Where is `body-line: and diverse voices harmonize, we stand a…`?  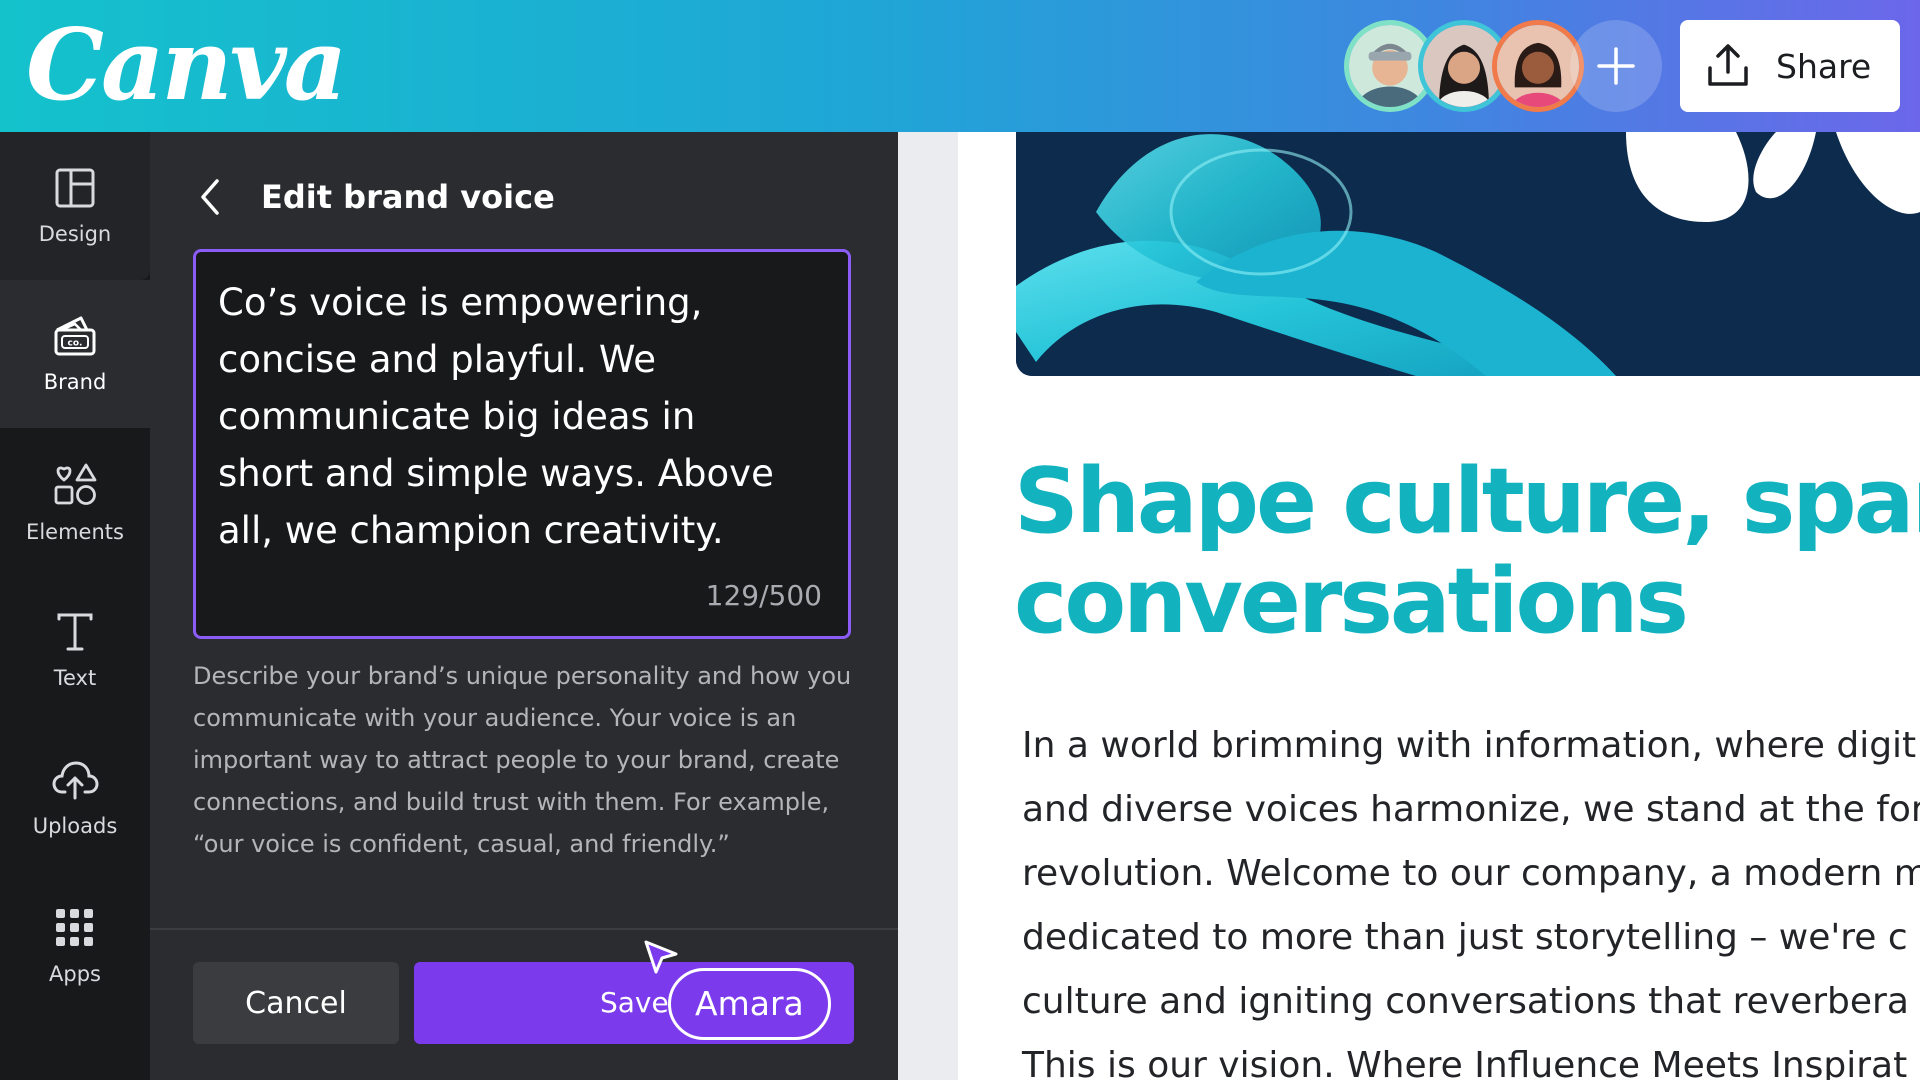
body-line: and diverse voices harmonize, we stand a… is located at coordinates (1471, 809).